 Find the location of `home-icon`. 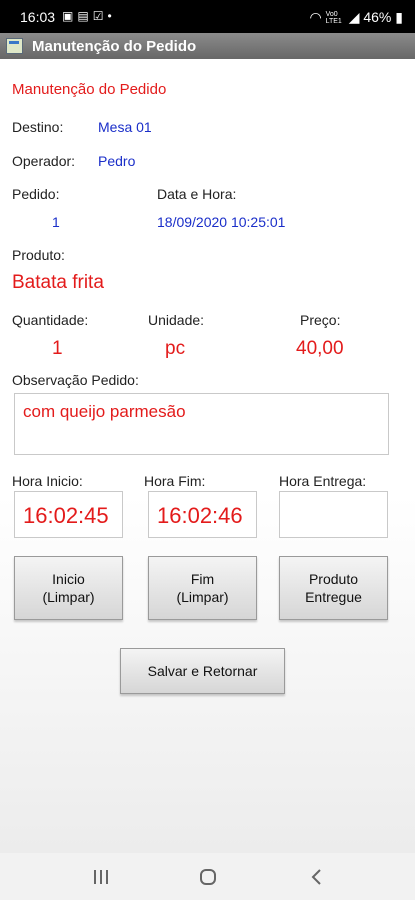

home-icon is located at coordinates (208, 877).